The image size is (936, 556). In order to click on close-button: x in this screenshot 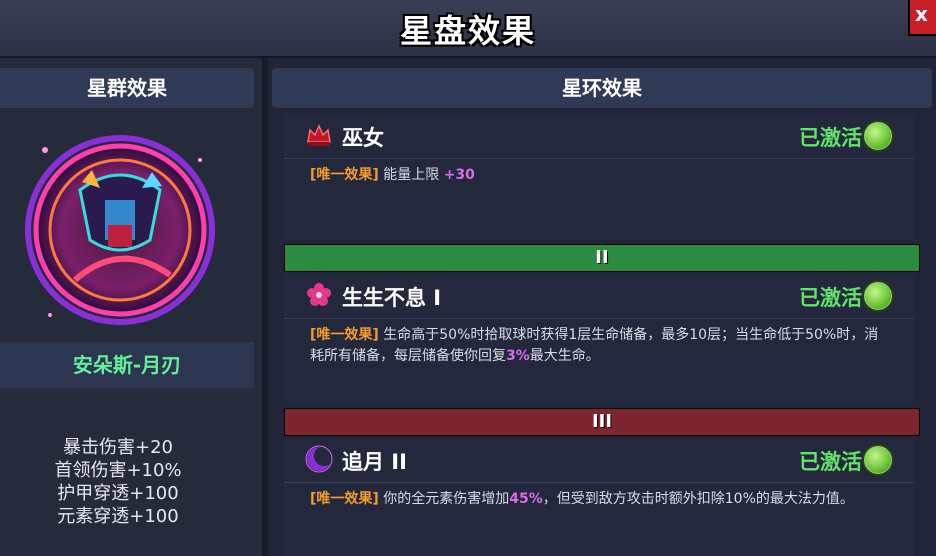, I will do `click(922, 18)`.